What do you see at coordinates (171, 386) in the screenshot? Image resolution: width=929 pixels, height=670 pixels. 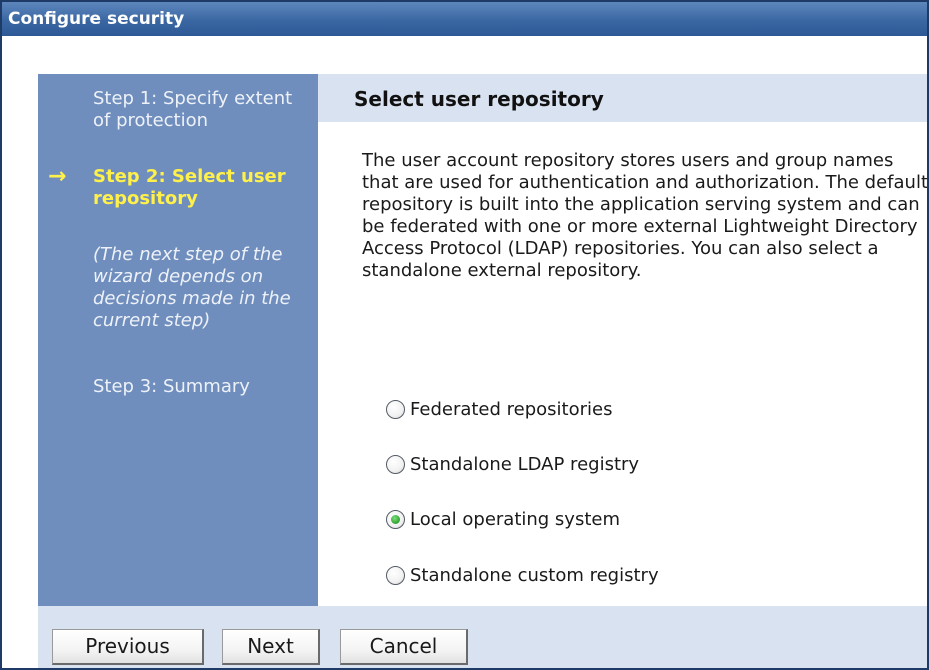 I see `step-3-label: Step 3: Summary` at bounding box center [171, 386].